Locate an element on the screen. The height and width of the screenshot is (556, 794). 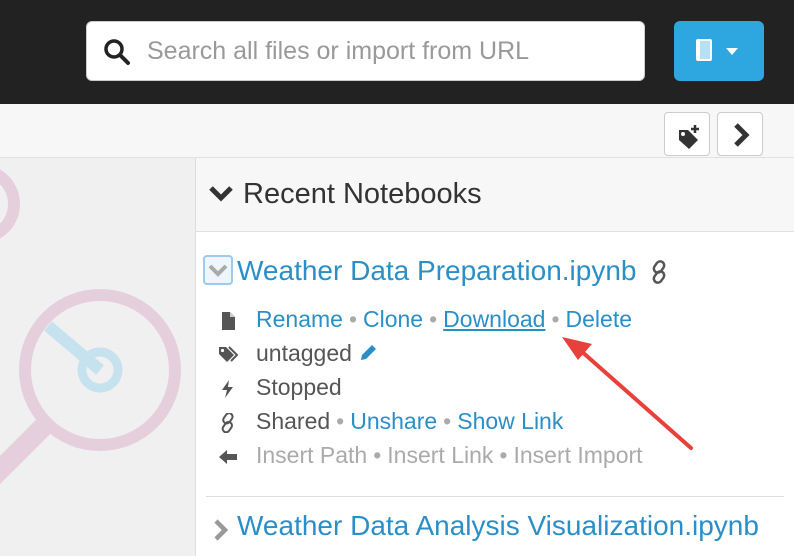
notebook-sharing-row: Shared • Unshare • Show Link is located at coordinates (495, 423).